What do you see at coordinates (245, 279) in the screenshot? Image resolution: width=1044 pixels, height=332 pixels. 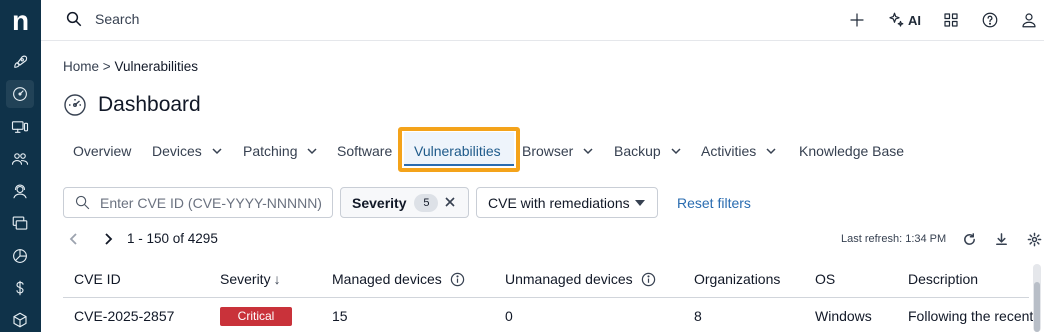 I see `column-header-label: Severity` at bounding box center [245, 279].